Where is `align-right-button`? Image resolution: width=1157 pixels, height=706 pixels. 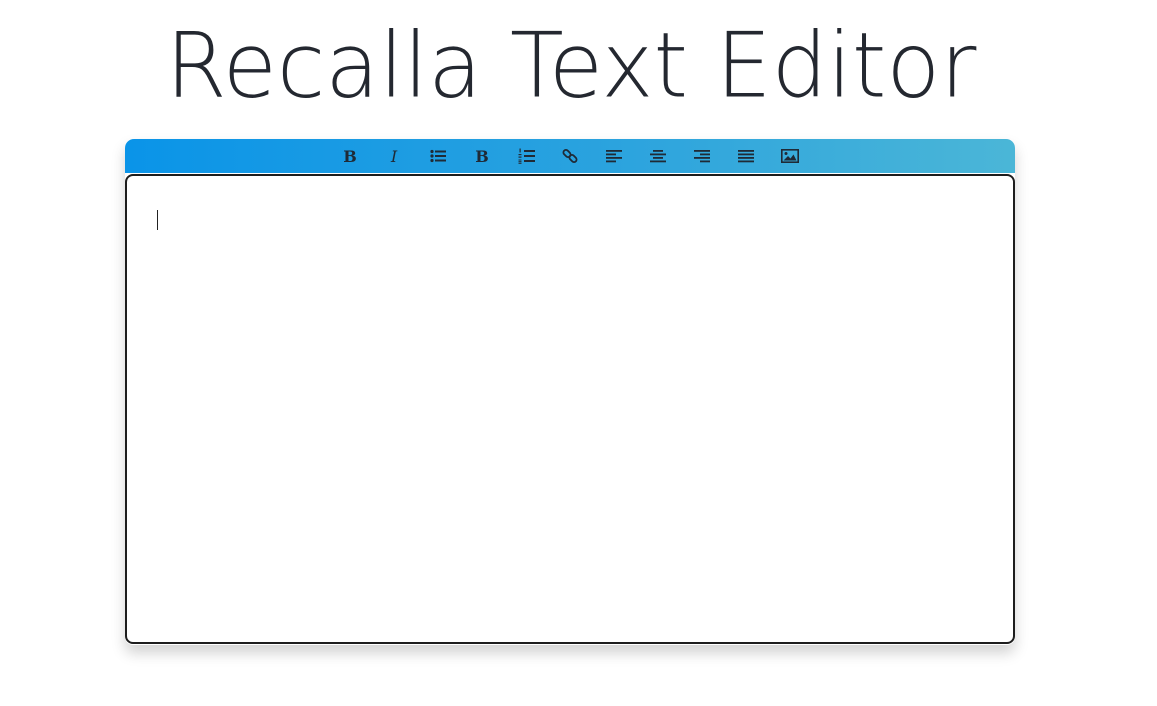
align-right-button is located at coordinates (702, 156).